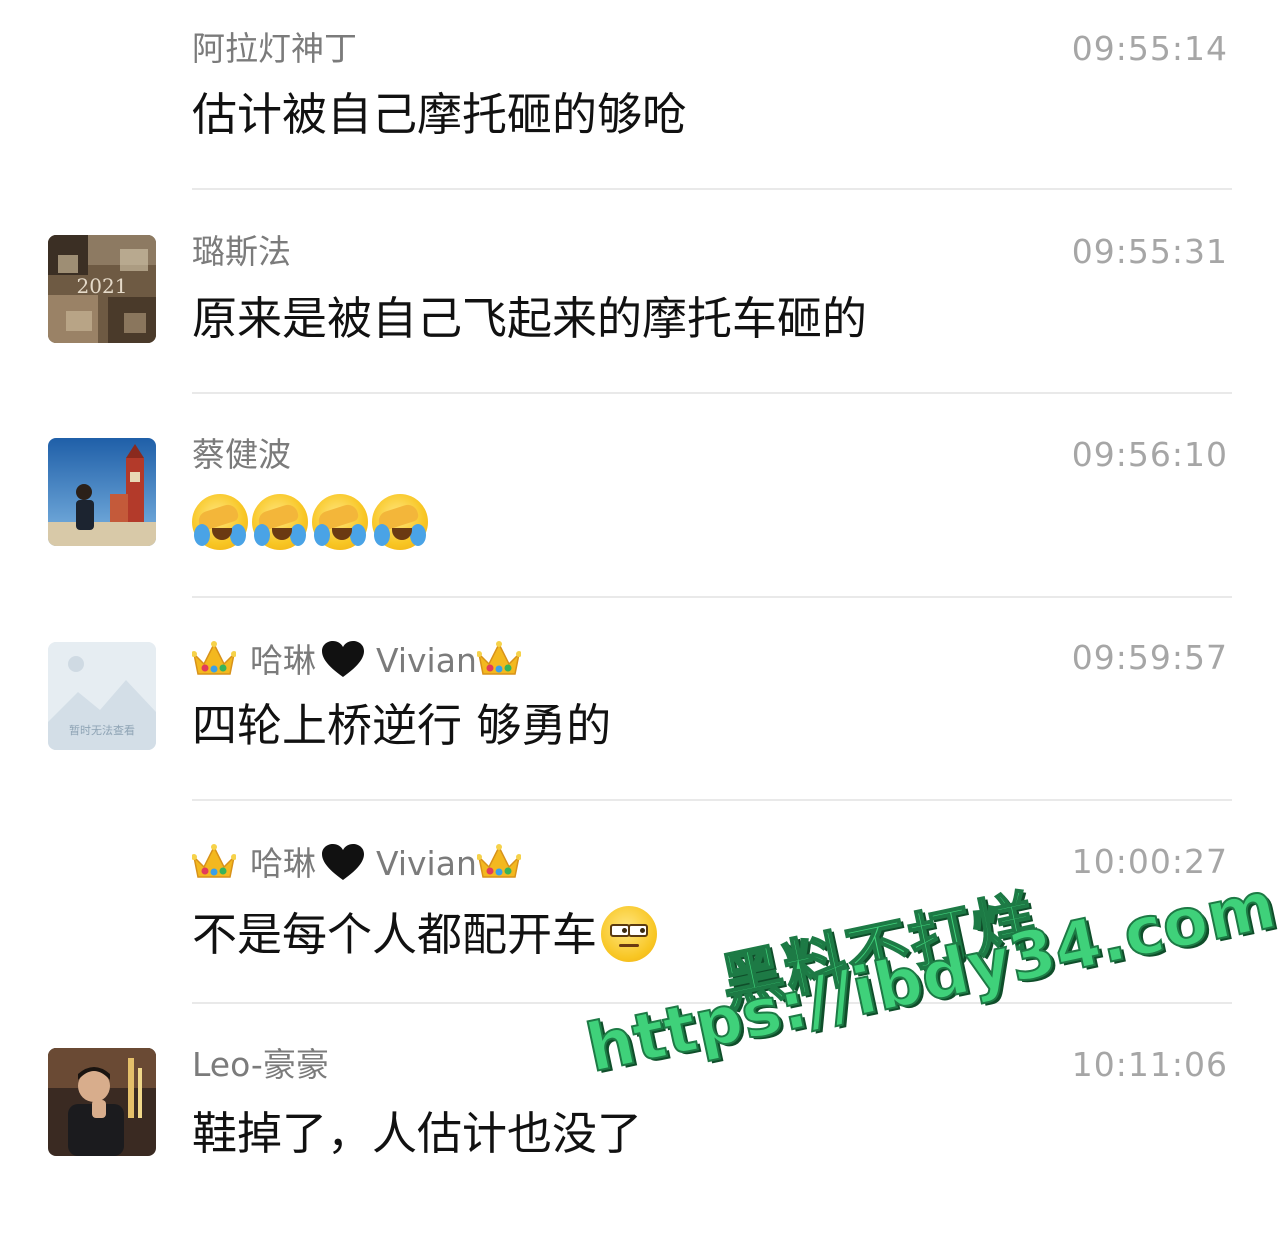 The width and height of the screenshot is (1280, 1234). What do you see at coordinates (629, 934) in the screenshot?
I see `unamused-face-icon` at bounding box center [629, 934].